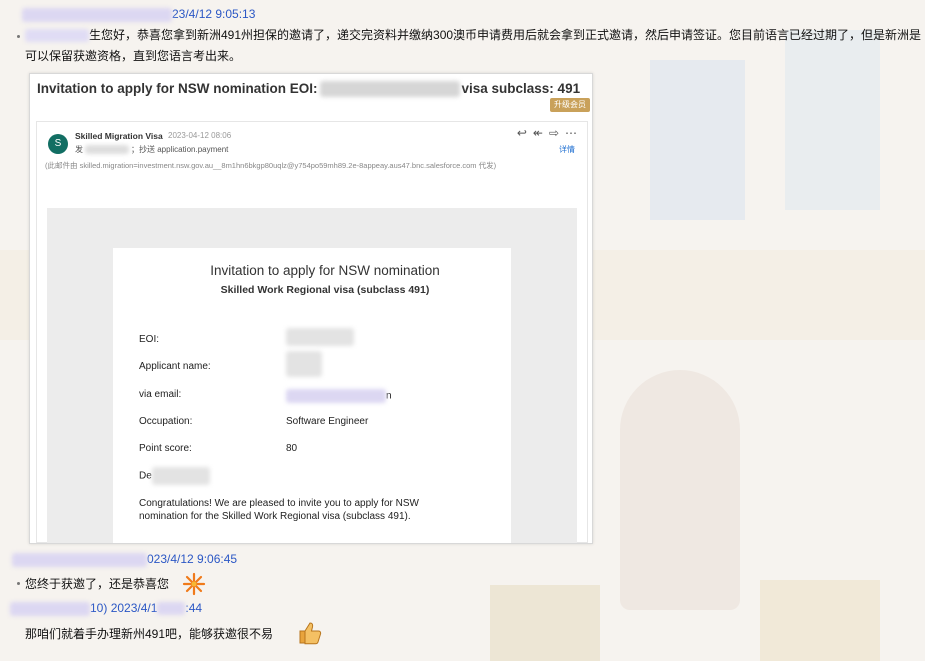 The height and width of the screenshot is (661, 925). I want to click on recipient-name-redacted, so click(57, 36).